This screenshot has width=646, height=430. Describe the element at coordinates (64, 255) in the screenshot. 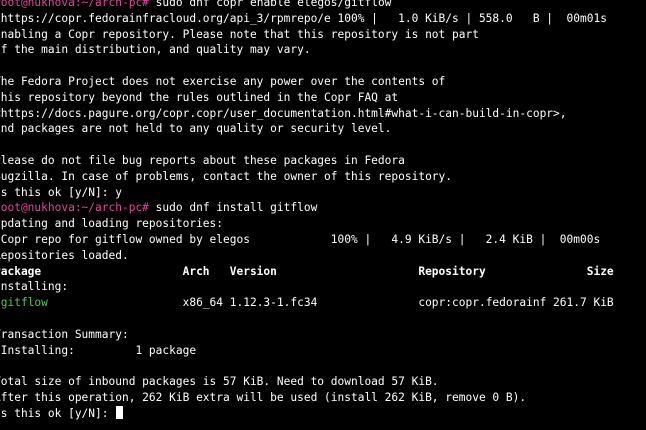

I see `terminal-line: Repositories loaded.` at that location.